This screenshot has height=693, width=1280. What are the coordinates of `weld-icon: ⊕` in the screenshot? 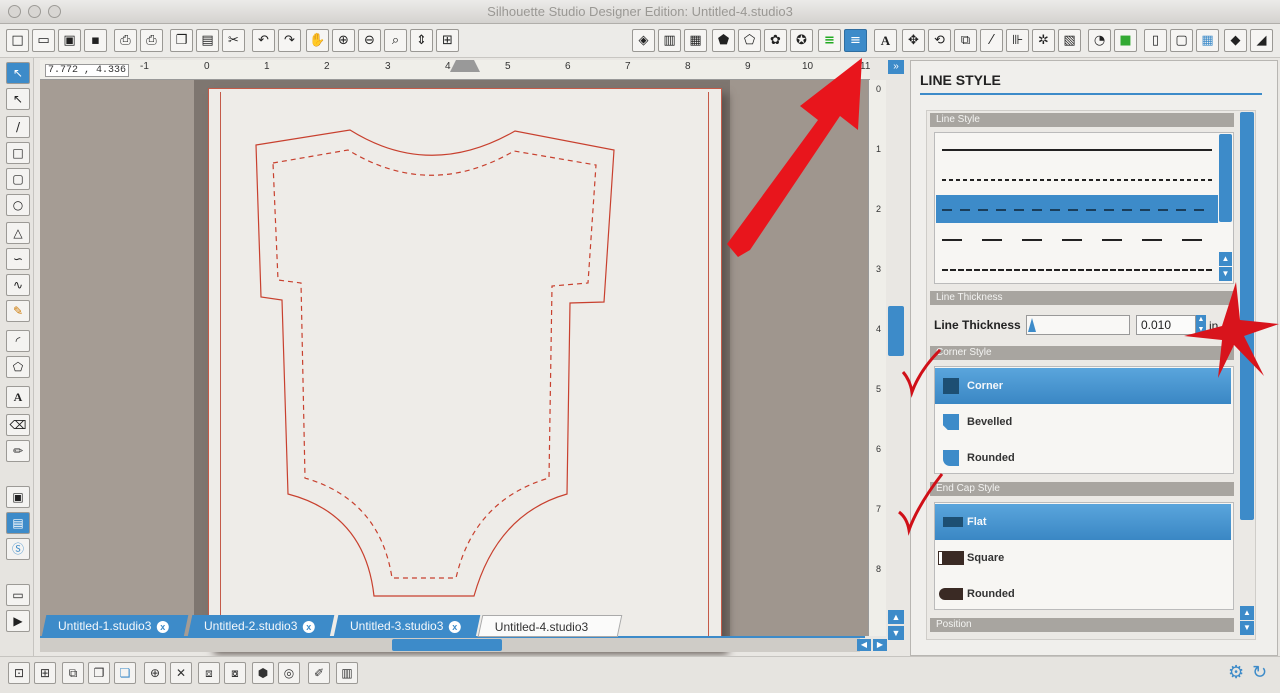 It's located at (155, 673).